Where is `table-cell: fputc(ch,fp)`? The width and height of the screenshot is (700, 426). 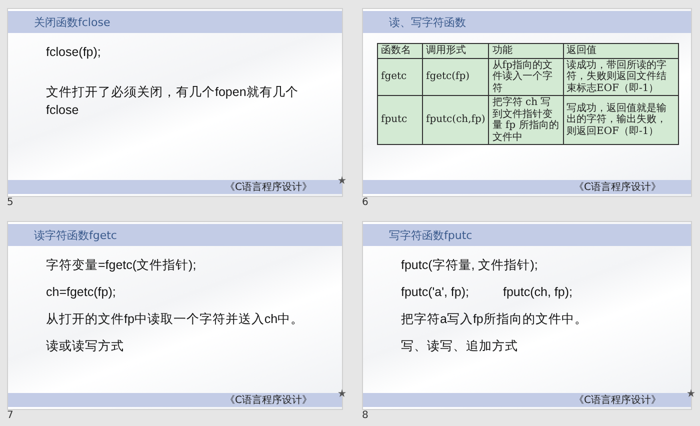 table-cell: fputc(ch,fp) is located at coordinates (455, 120).